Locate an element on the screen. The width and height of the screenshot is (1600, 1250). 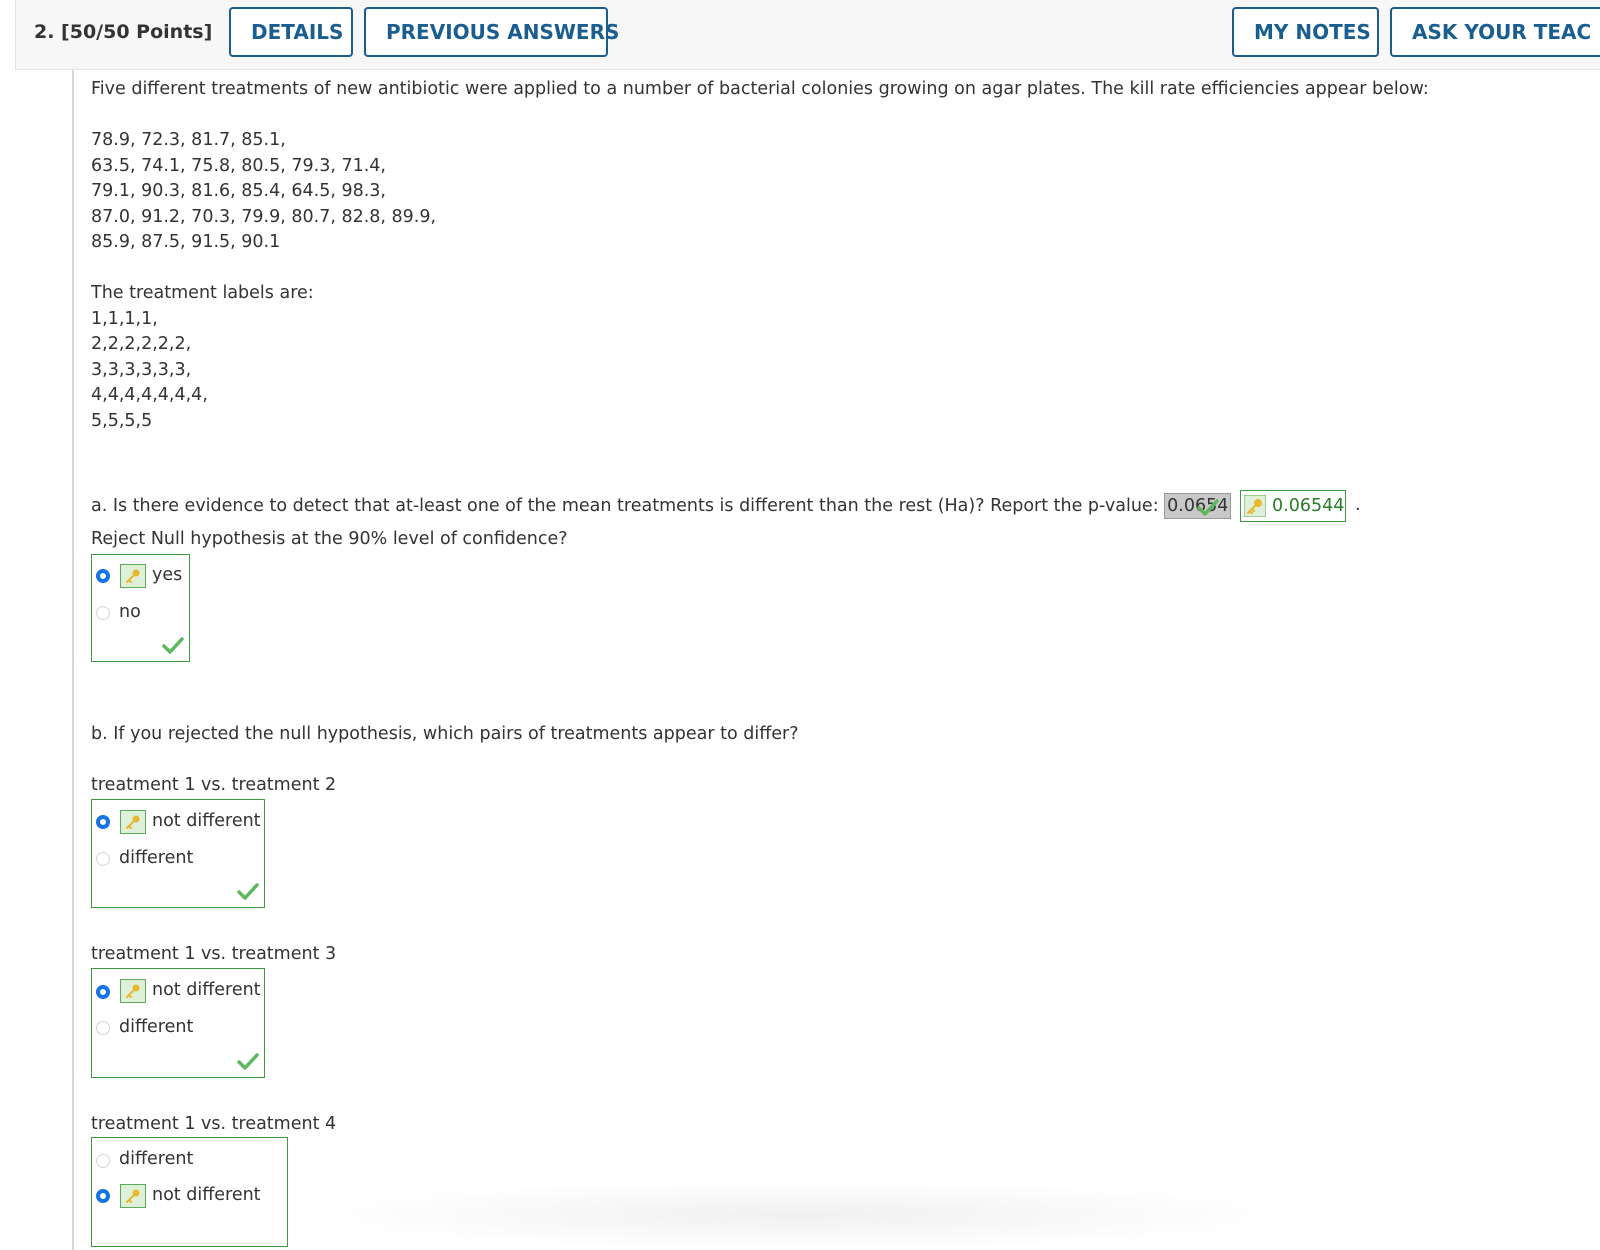
radio-no is located at coordinates (103, 613).